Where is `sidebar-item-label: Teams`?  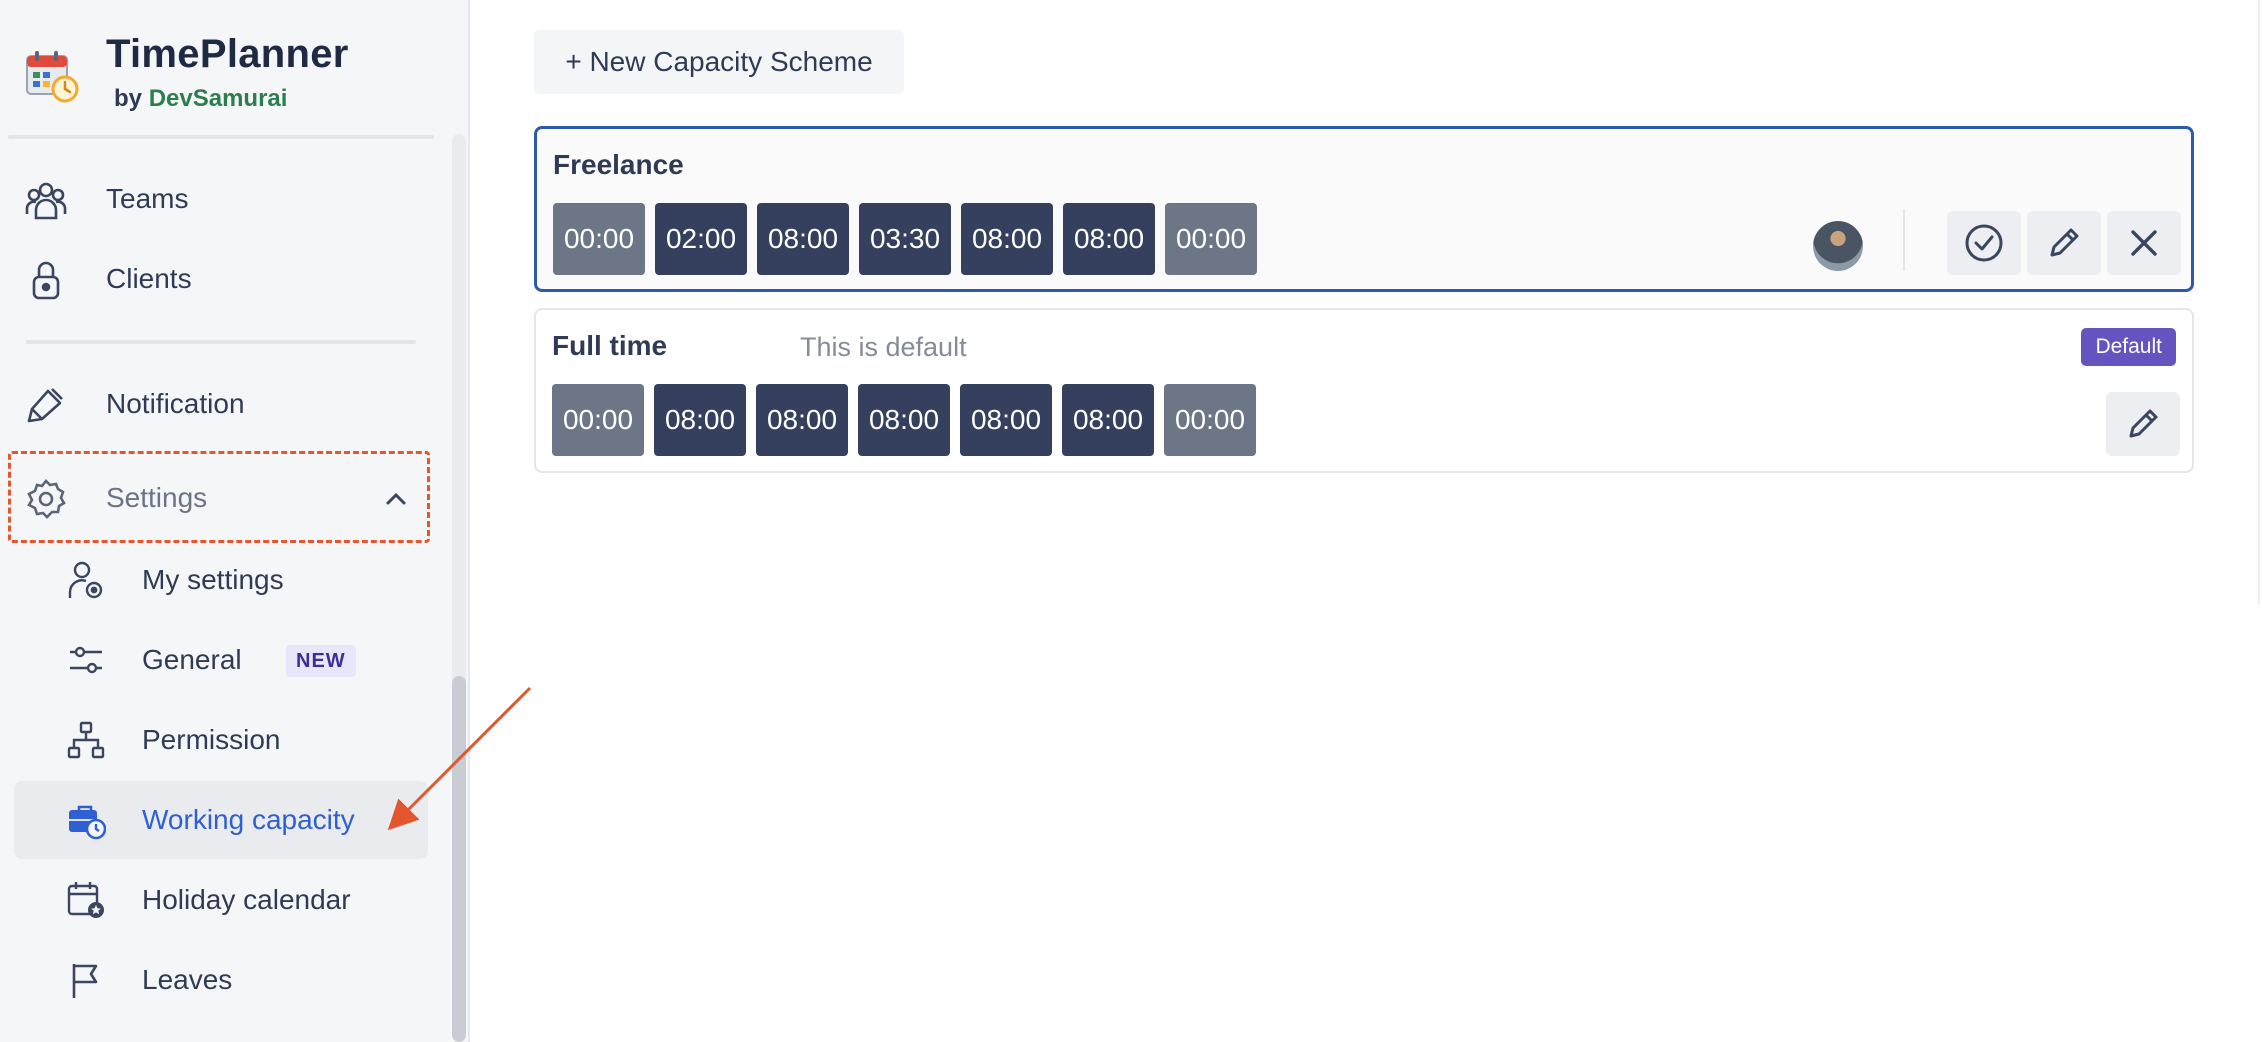 sidebar-item-label: Teams is located at coordinates (147, 198).